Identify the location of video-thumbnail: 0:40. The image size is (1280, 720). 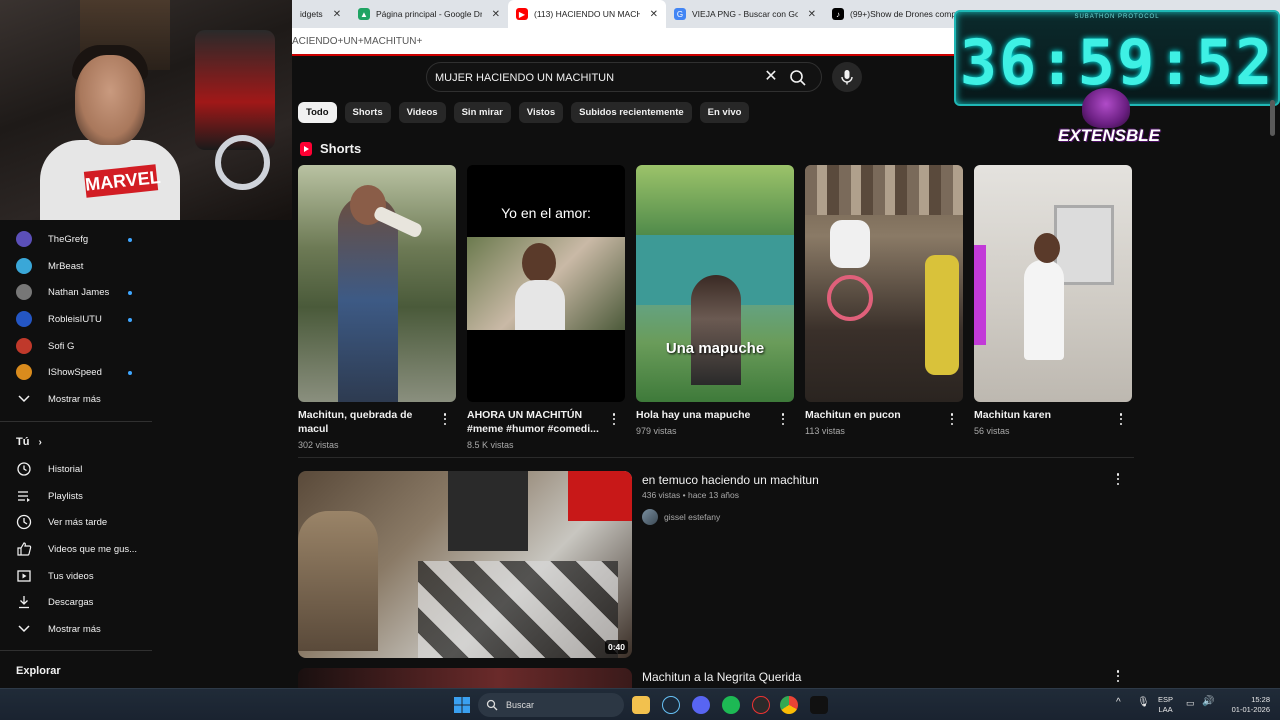
(465, 564).